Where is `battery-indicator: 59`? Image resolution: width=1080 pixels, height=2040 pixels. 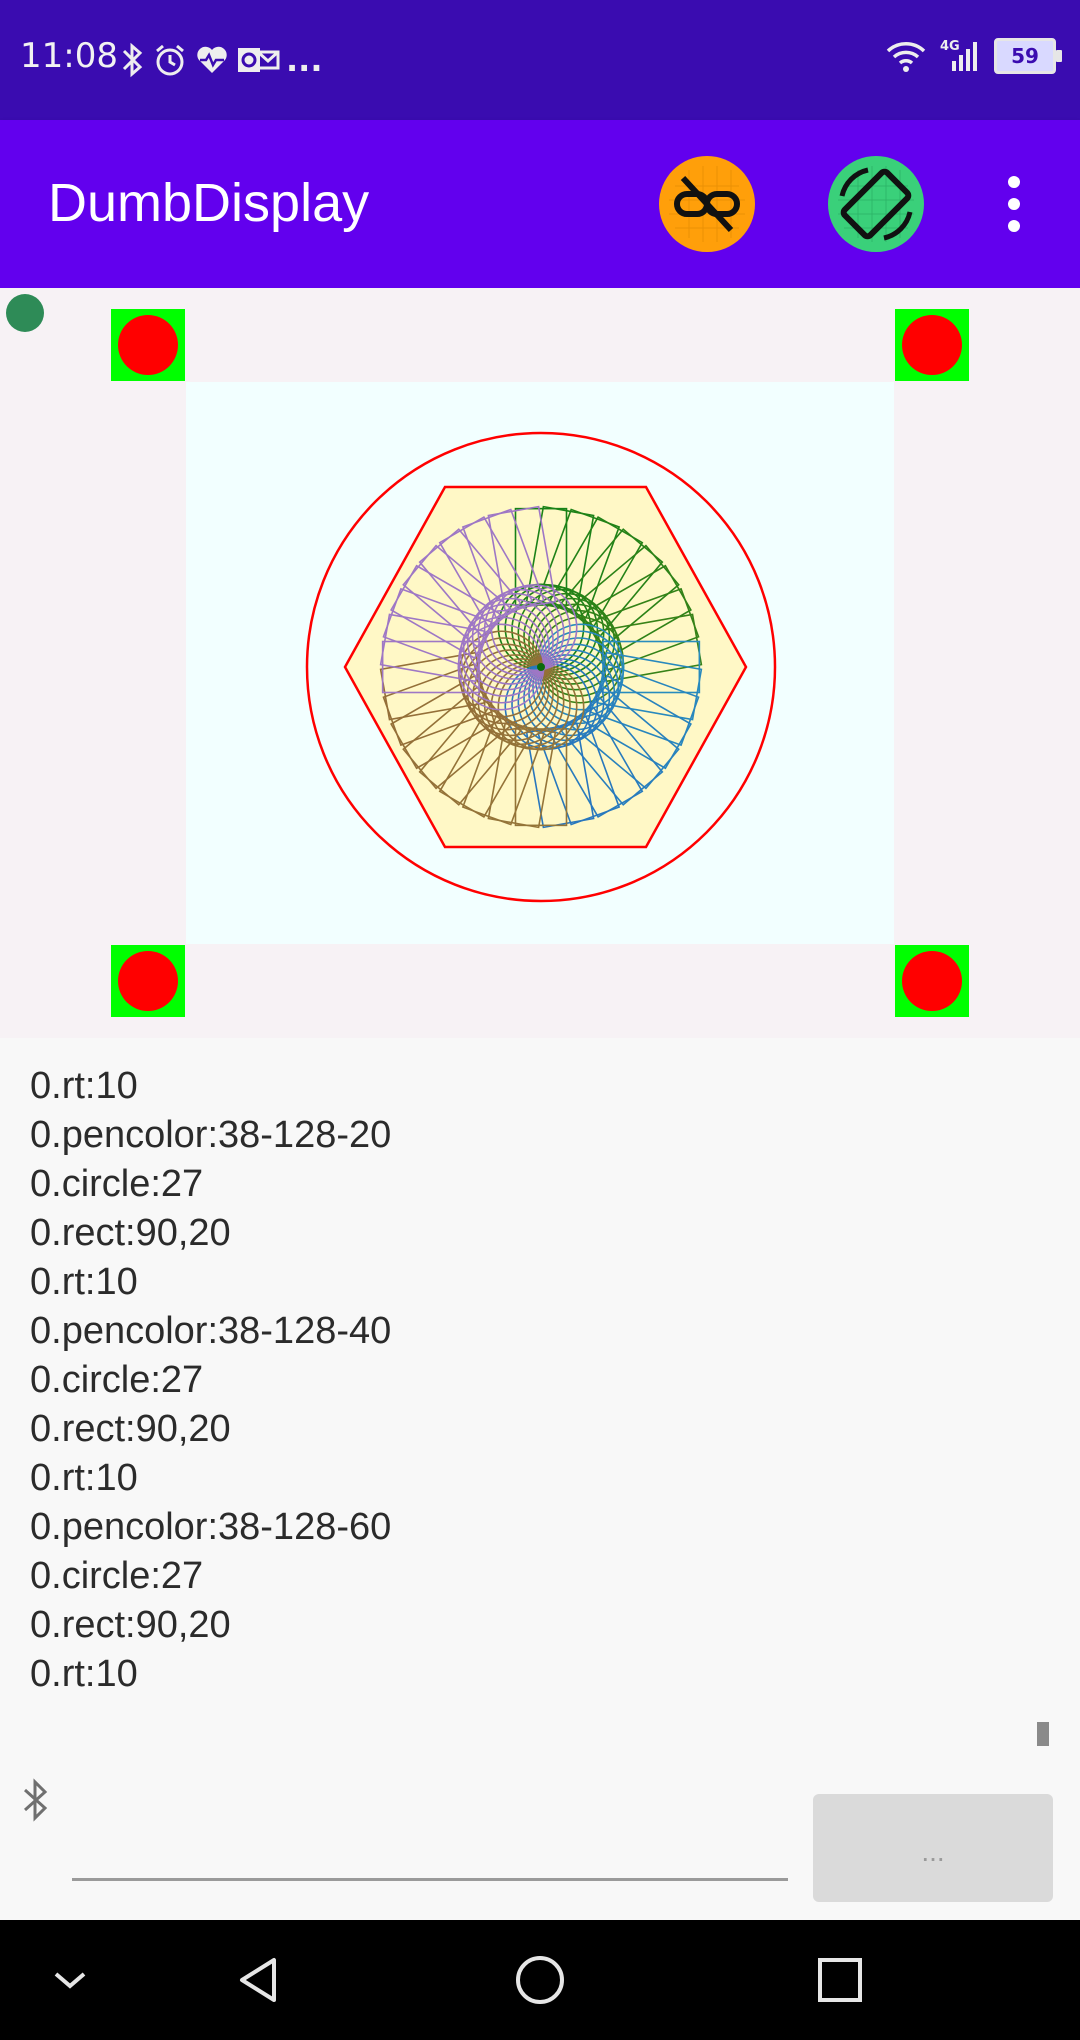
battery-indicator: 59 is located at coordinates (1028, 56).